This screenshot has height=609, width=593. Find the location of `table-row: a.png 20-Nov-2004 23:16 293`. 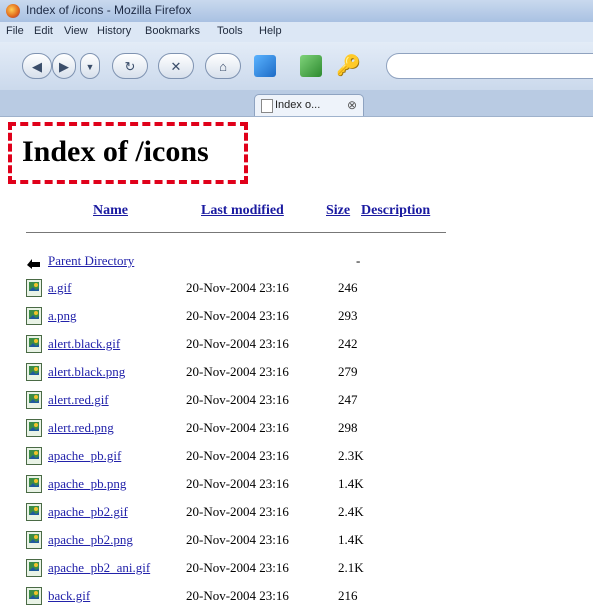

table-row: a.png 20-Nov-2004 23:16 293 is located at coordinates (246, 317).